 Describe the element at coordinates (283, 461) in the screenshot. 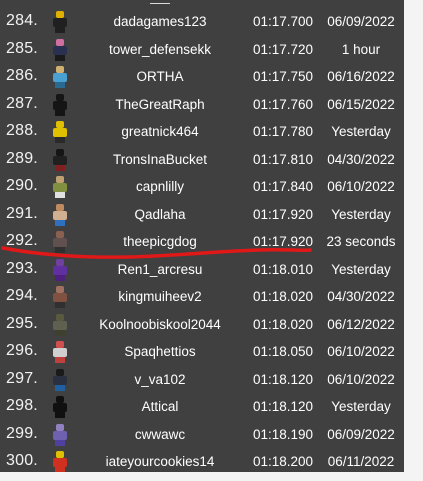

I see `race-time: 01:18.200` at that location.